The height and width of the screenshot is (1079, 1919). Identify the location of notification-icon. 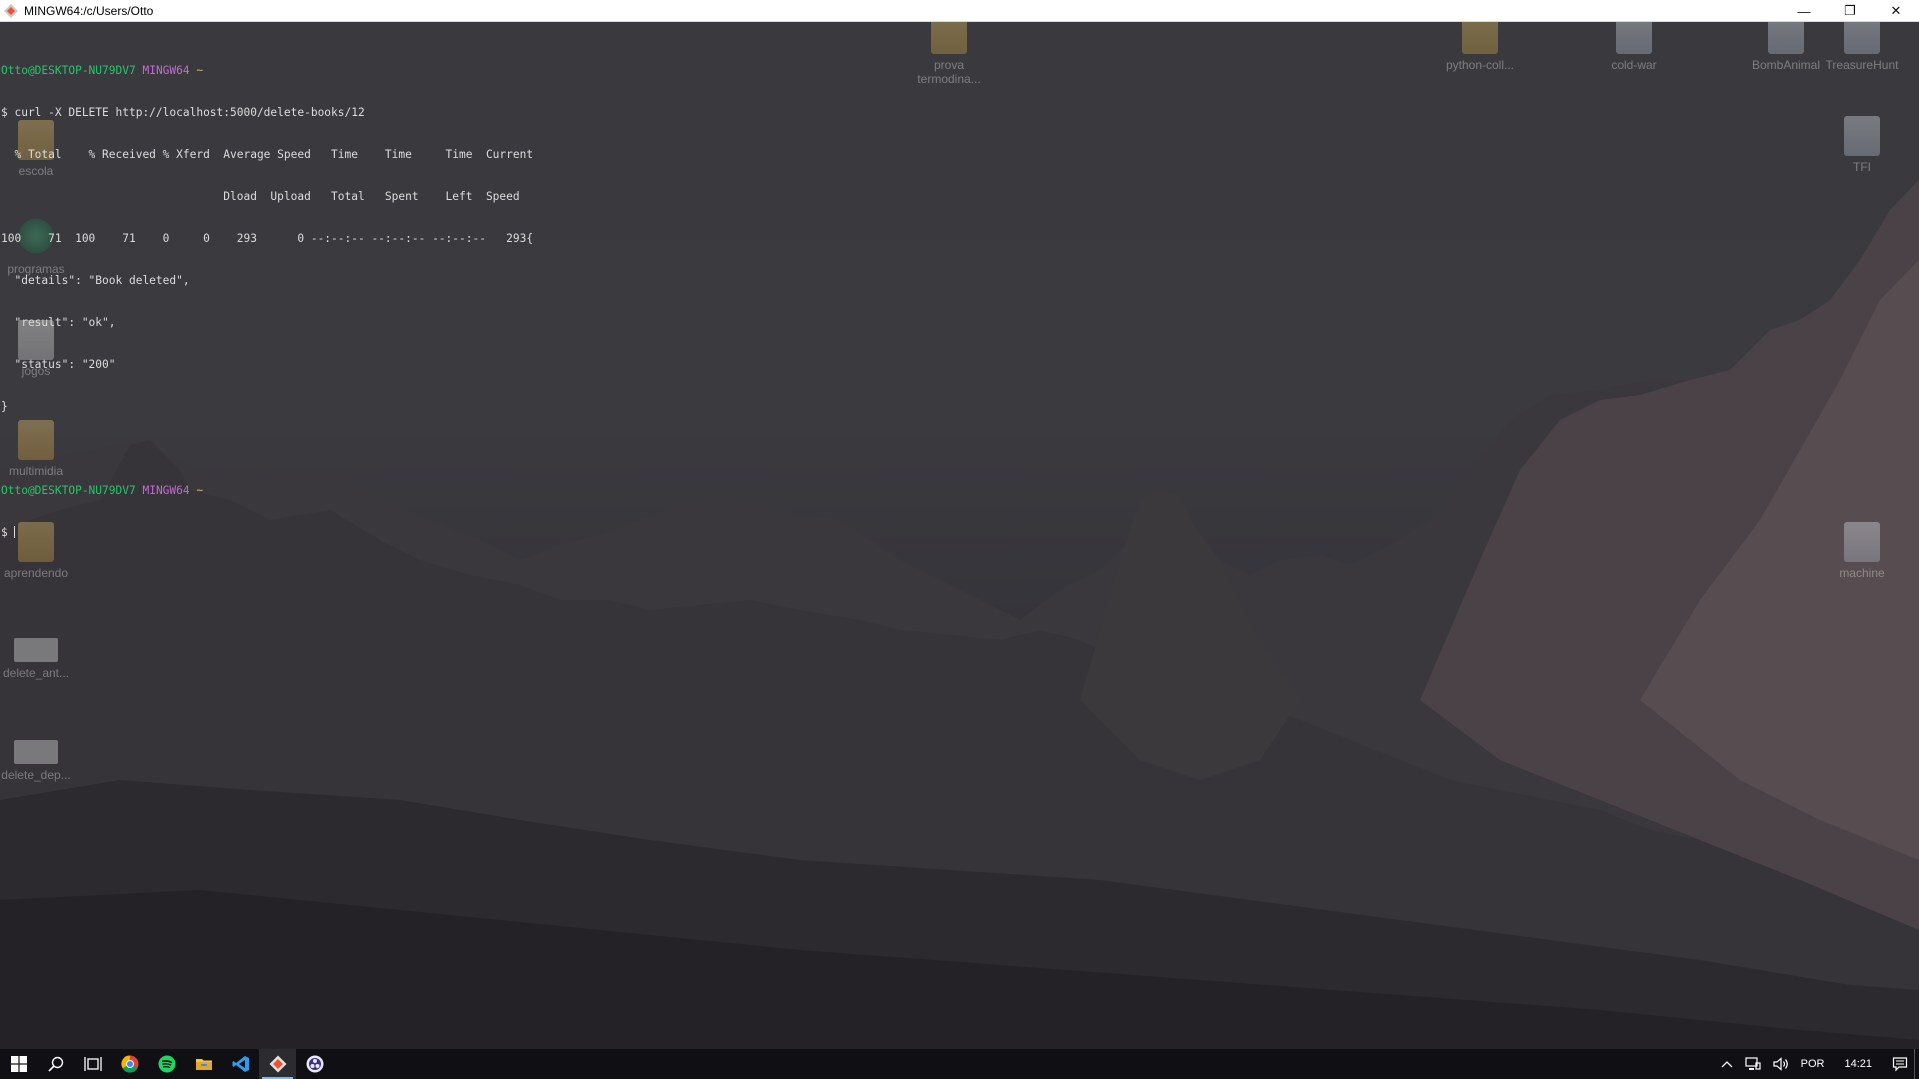
(1900, 1064).